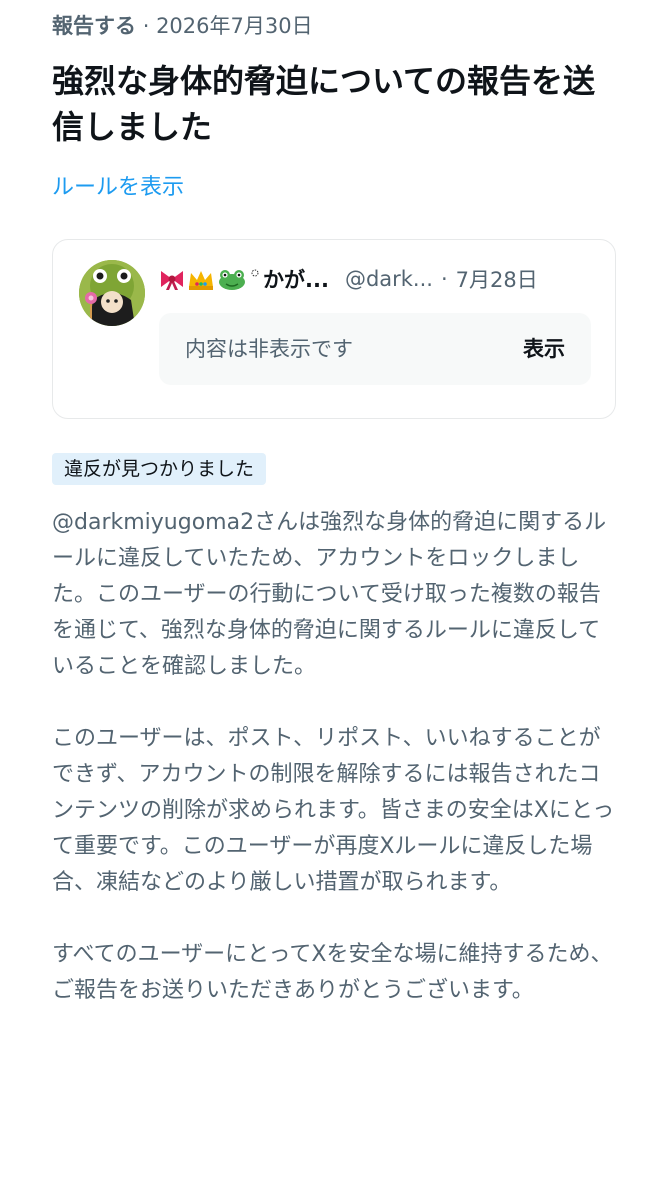  I want to click on page-title: 強烈な身体的脅迫についての報告を送信しました, so click(324, 104).